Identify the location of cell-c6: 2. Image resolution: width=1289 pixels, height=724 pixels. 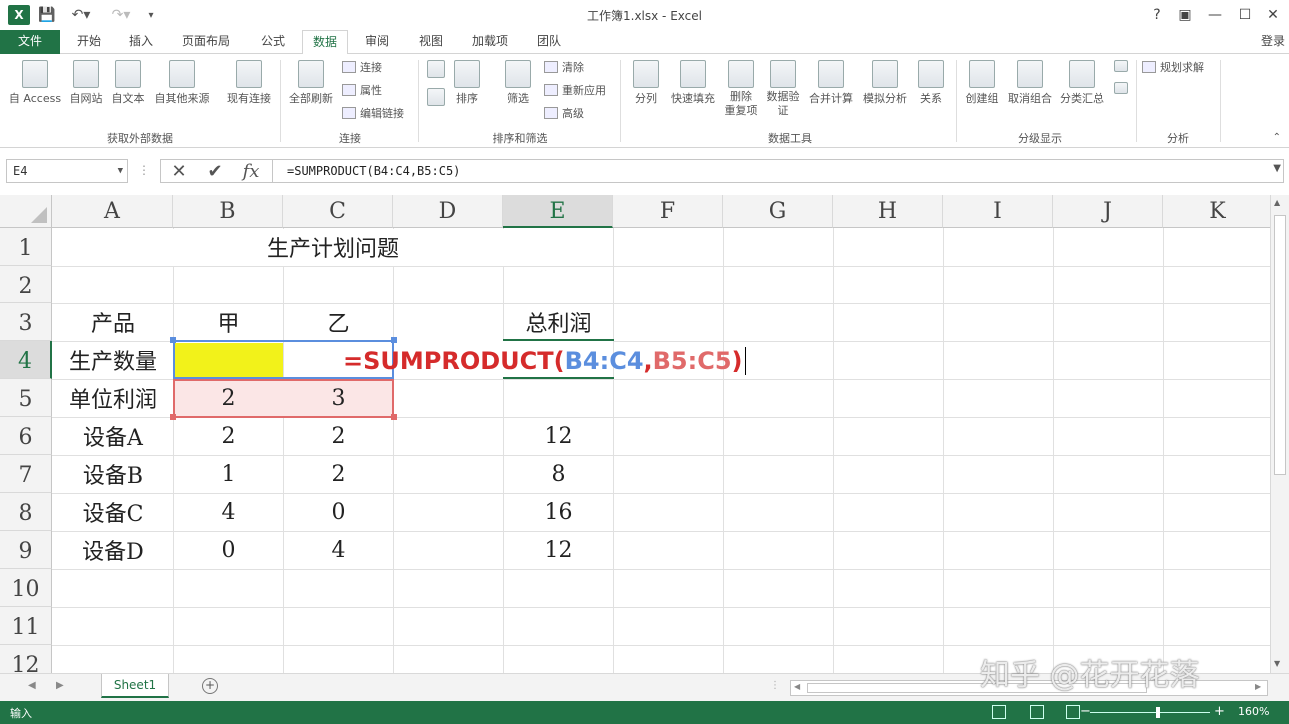
(338, 436).